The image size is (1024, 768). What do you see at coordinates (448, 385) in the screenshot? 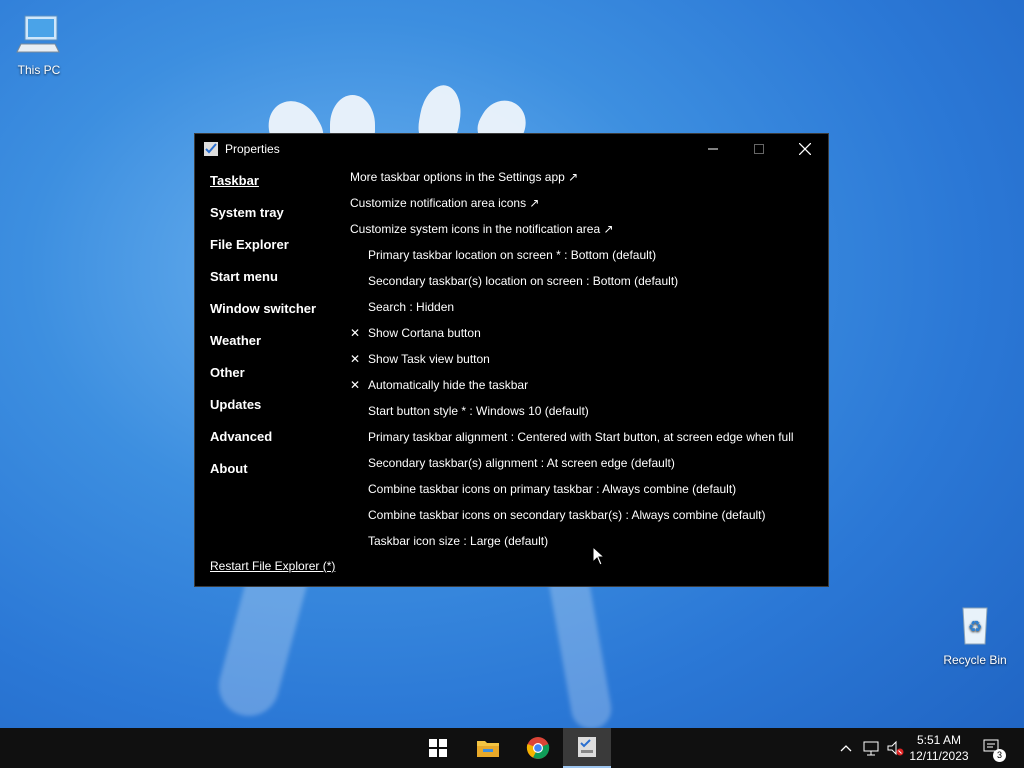
I see `option-label: Automatically hide the taskbar` at bounding box center [448, 385].